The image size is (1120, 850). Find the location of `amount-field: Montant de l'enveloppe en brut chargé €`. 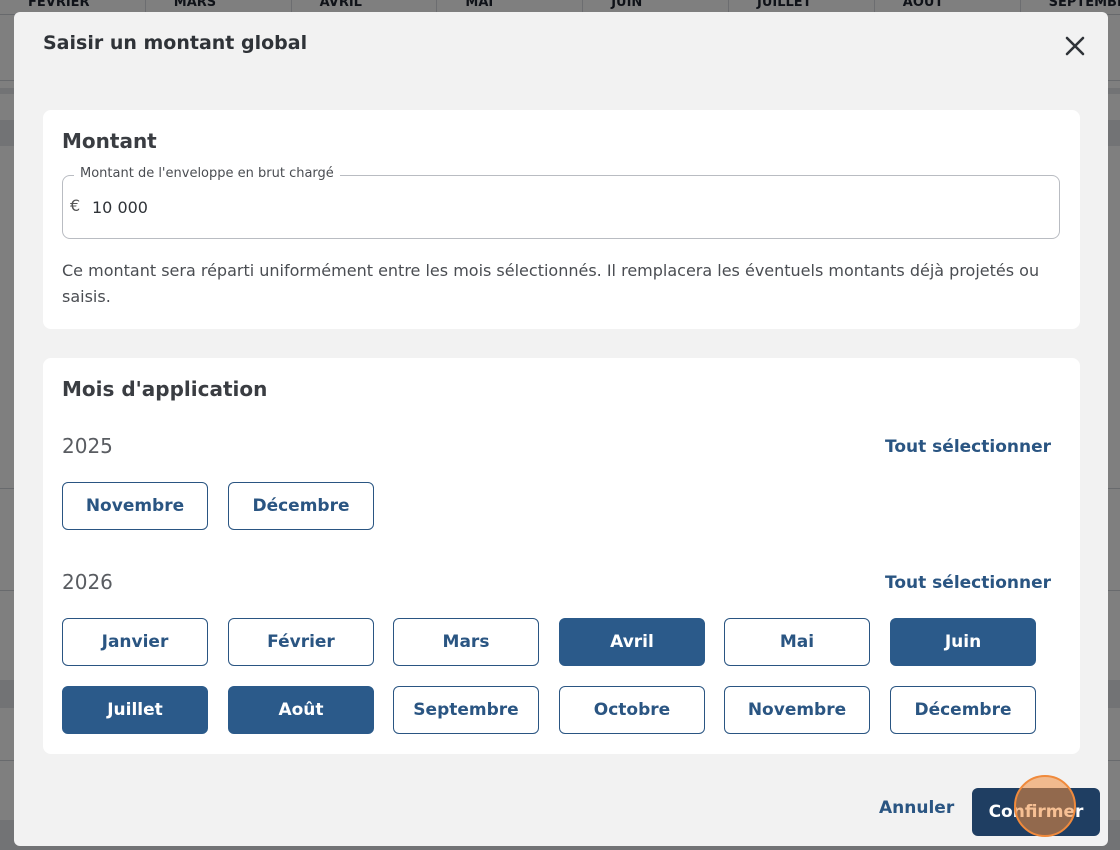

amount-field: Montant de l'enveloppe en brut chargé € is located at coordinates (561, 202).